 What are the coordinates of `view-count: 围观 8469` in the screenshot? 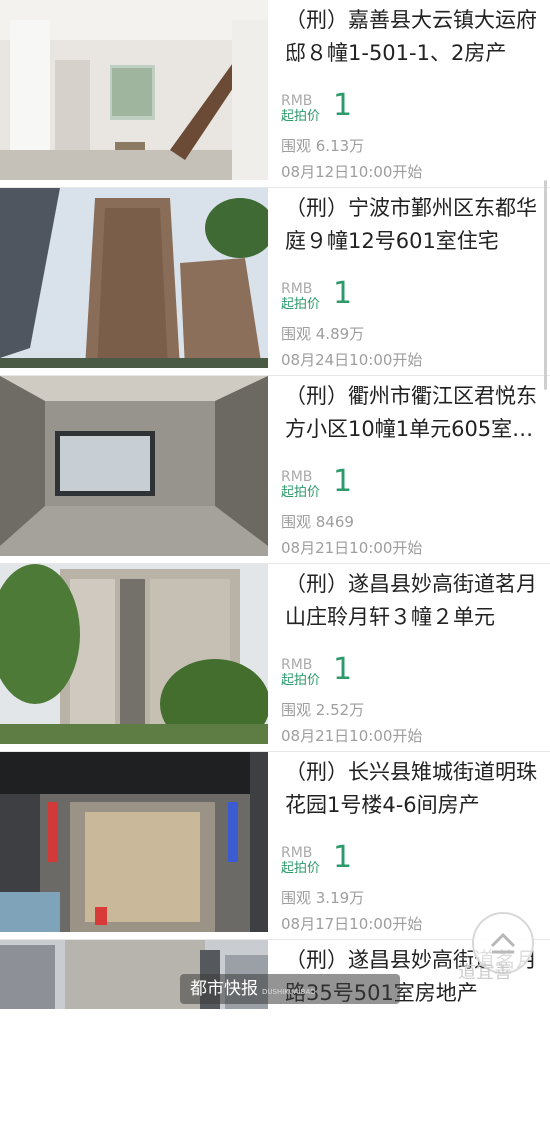 It's located at (317, 522).